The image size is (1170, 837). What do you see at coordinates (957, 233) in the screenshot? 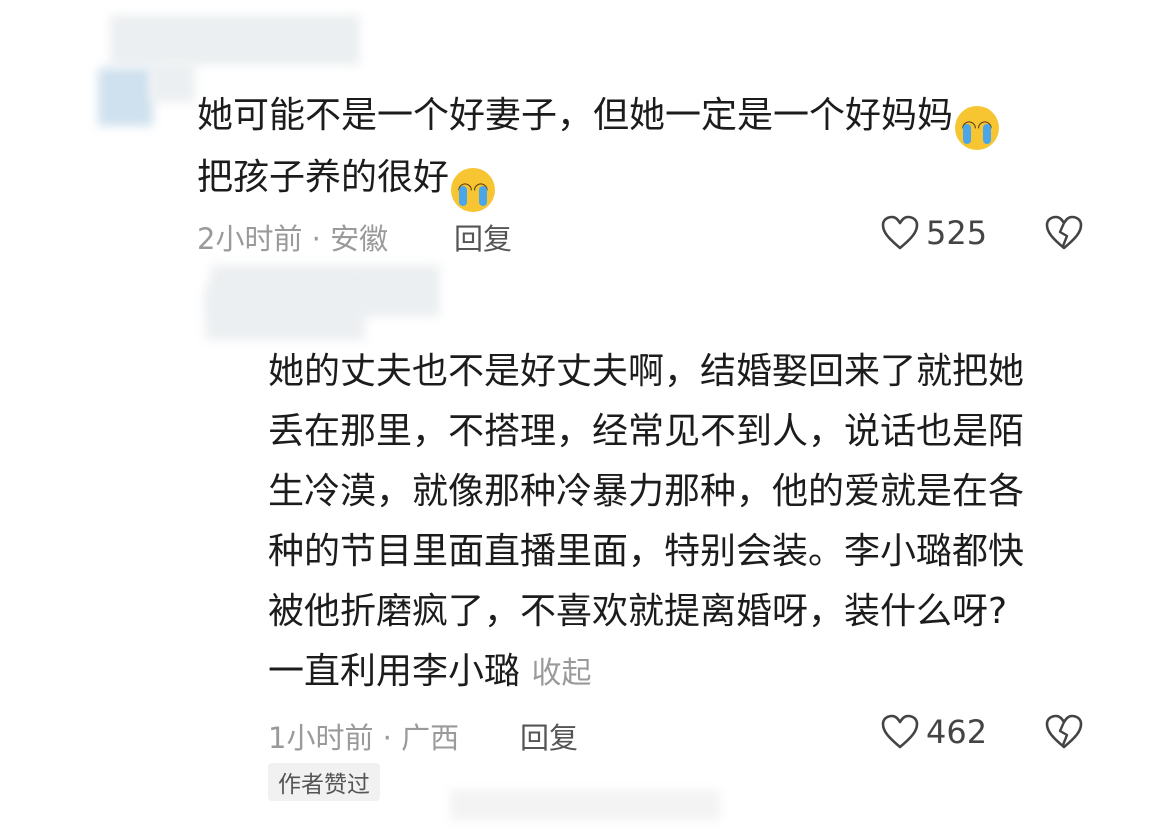
I see `comment-1-like-count: 525` at bounding box center [957, 233].